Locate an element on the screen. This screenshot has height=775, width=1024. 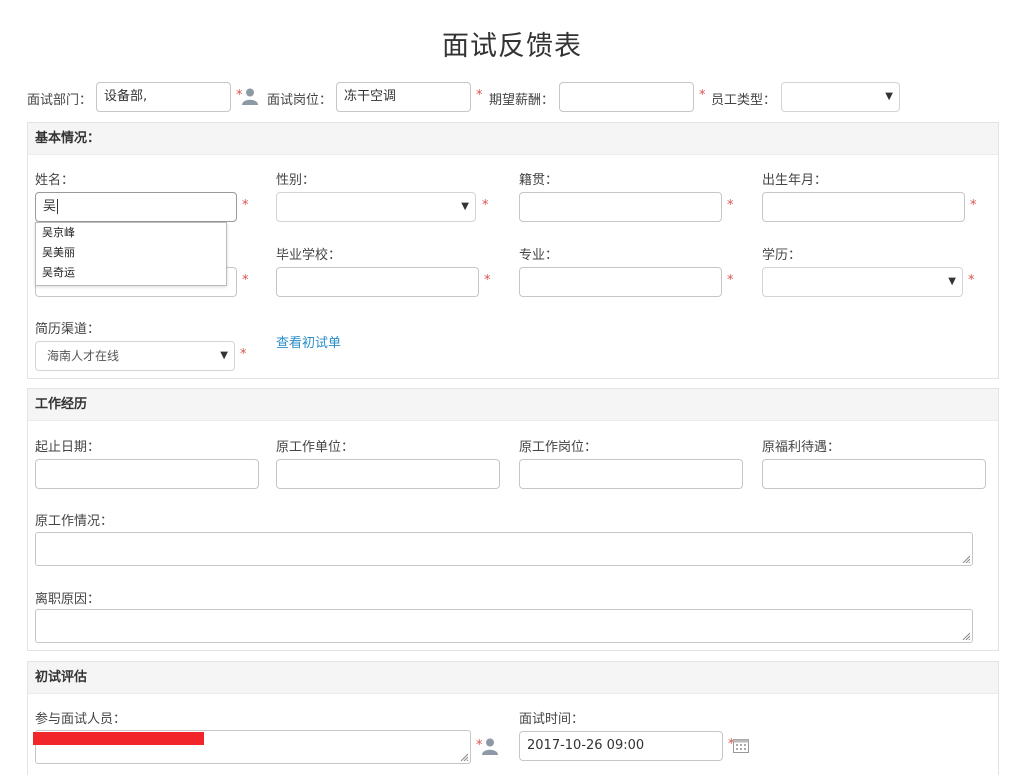
employer-input is located at coordinates (388, 474).